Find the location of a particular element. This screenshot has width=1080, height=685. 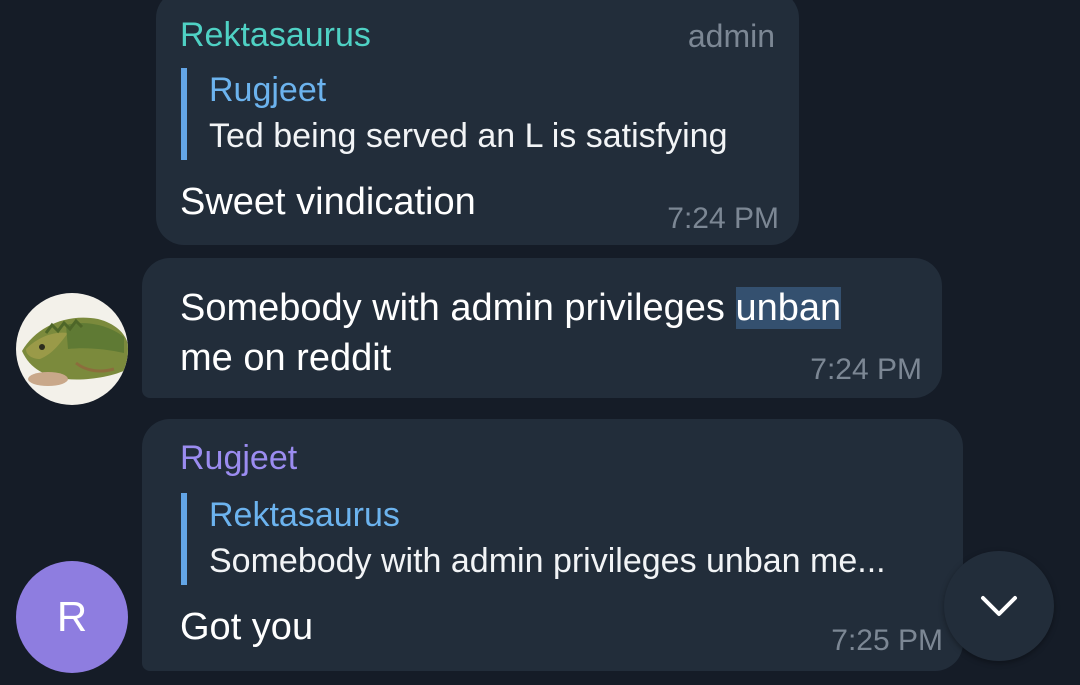

message-text-line-1: Somebody with admin privileges unban is located at coordinates (511, 308).